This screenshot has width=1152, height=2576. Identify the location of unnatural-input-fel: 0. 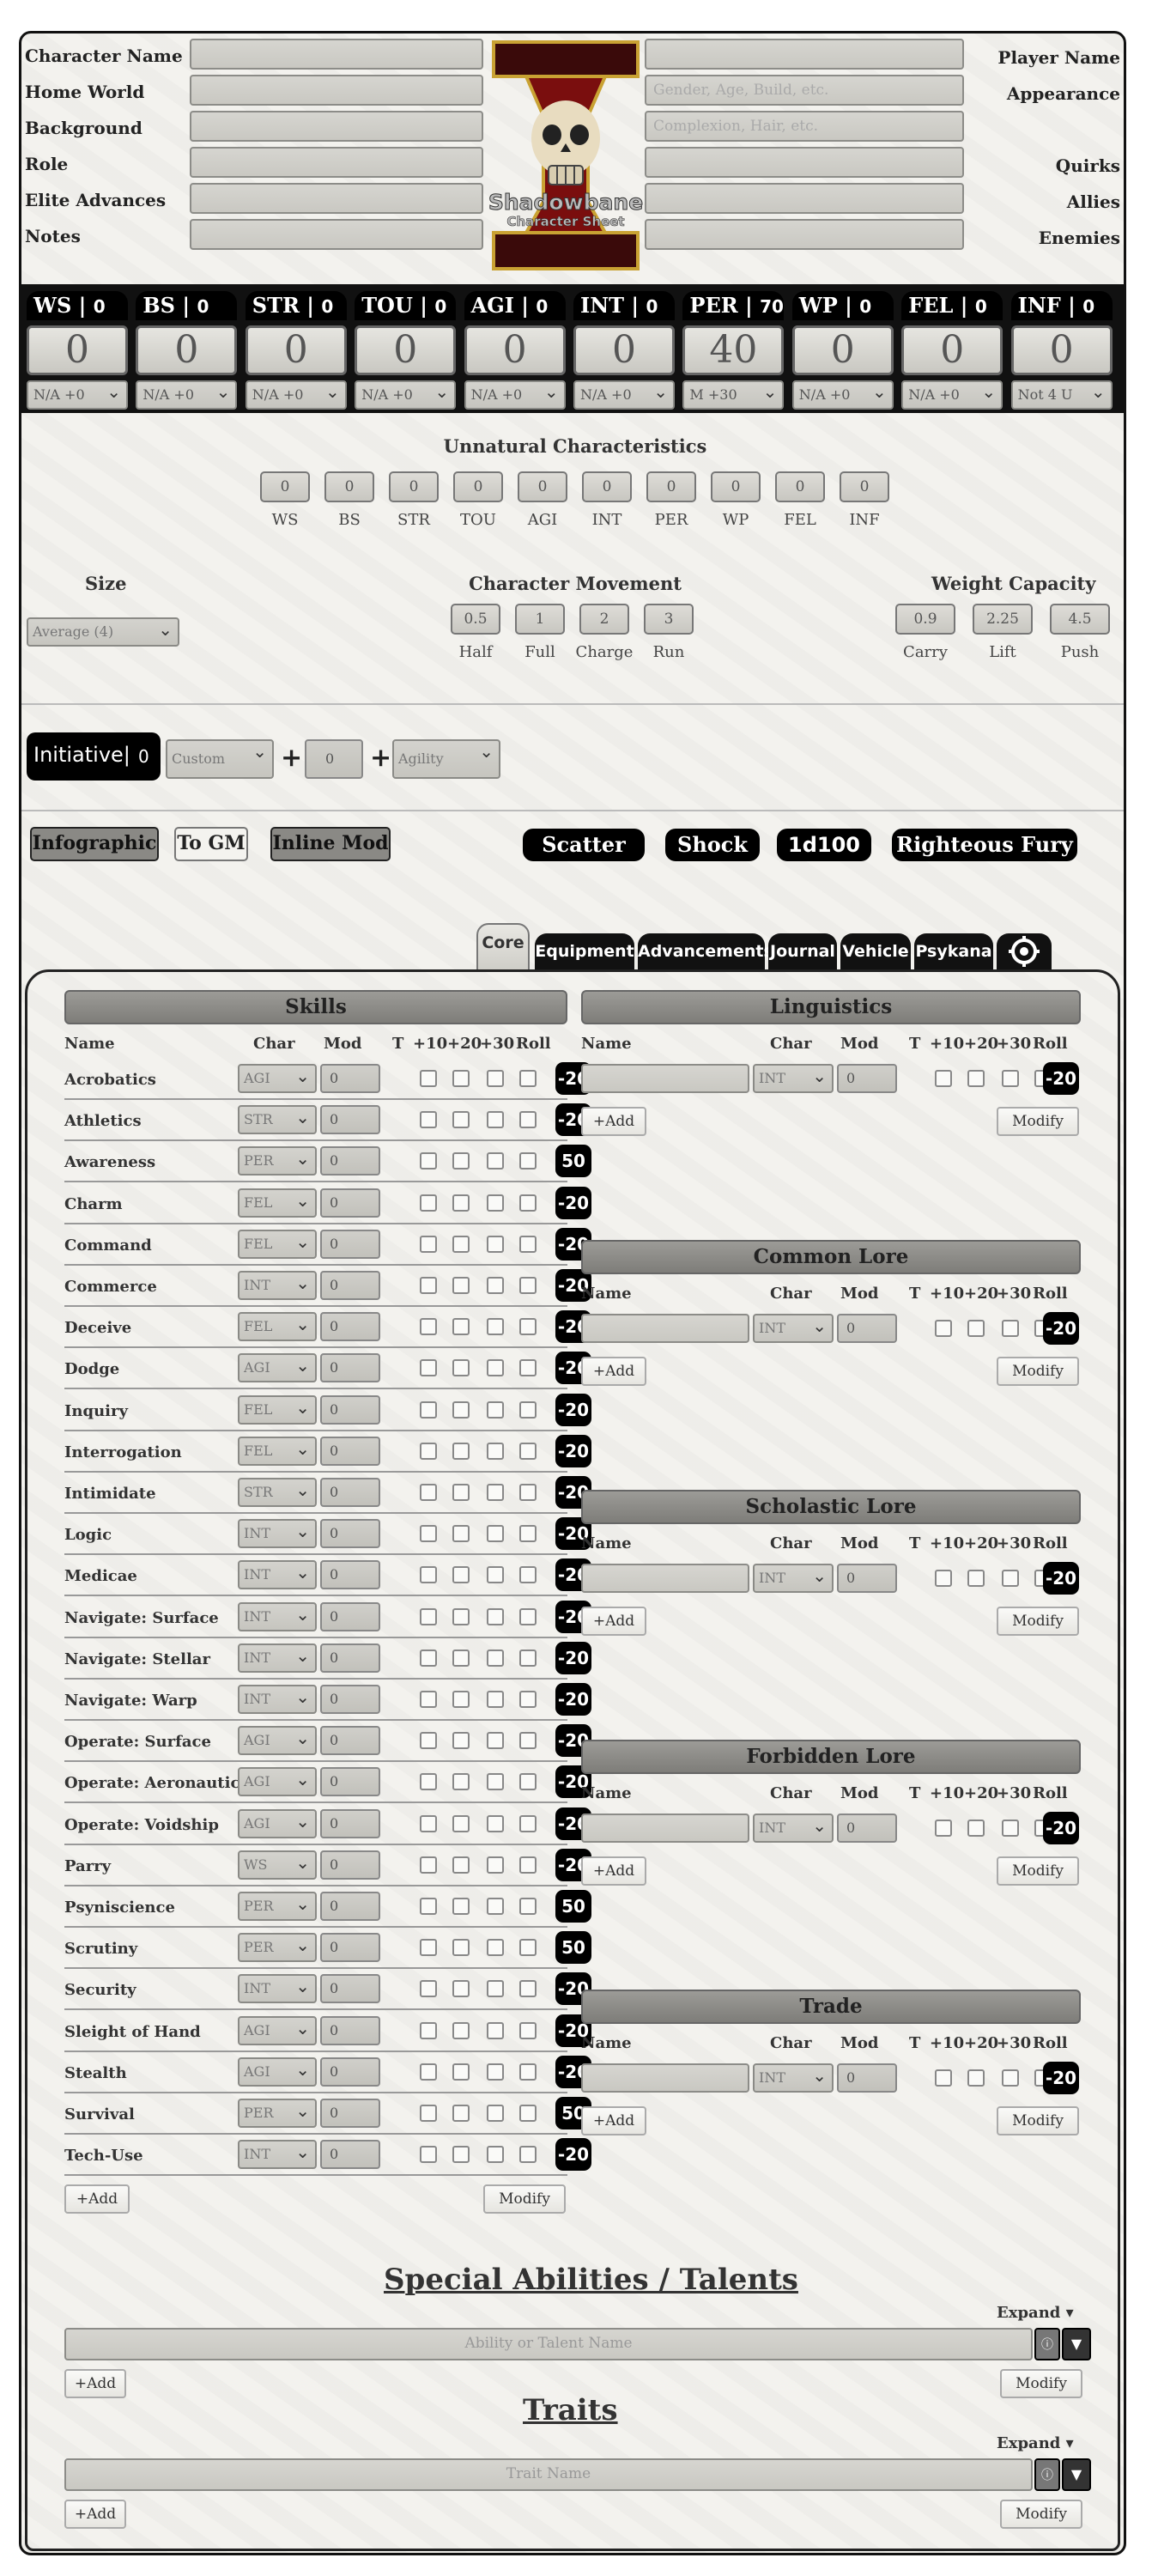
(800, 486).